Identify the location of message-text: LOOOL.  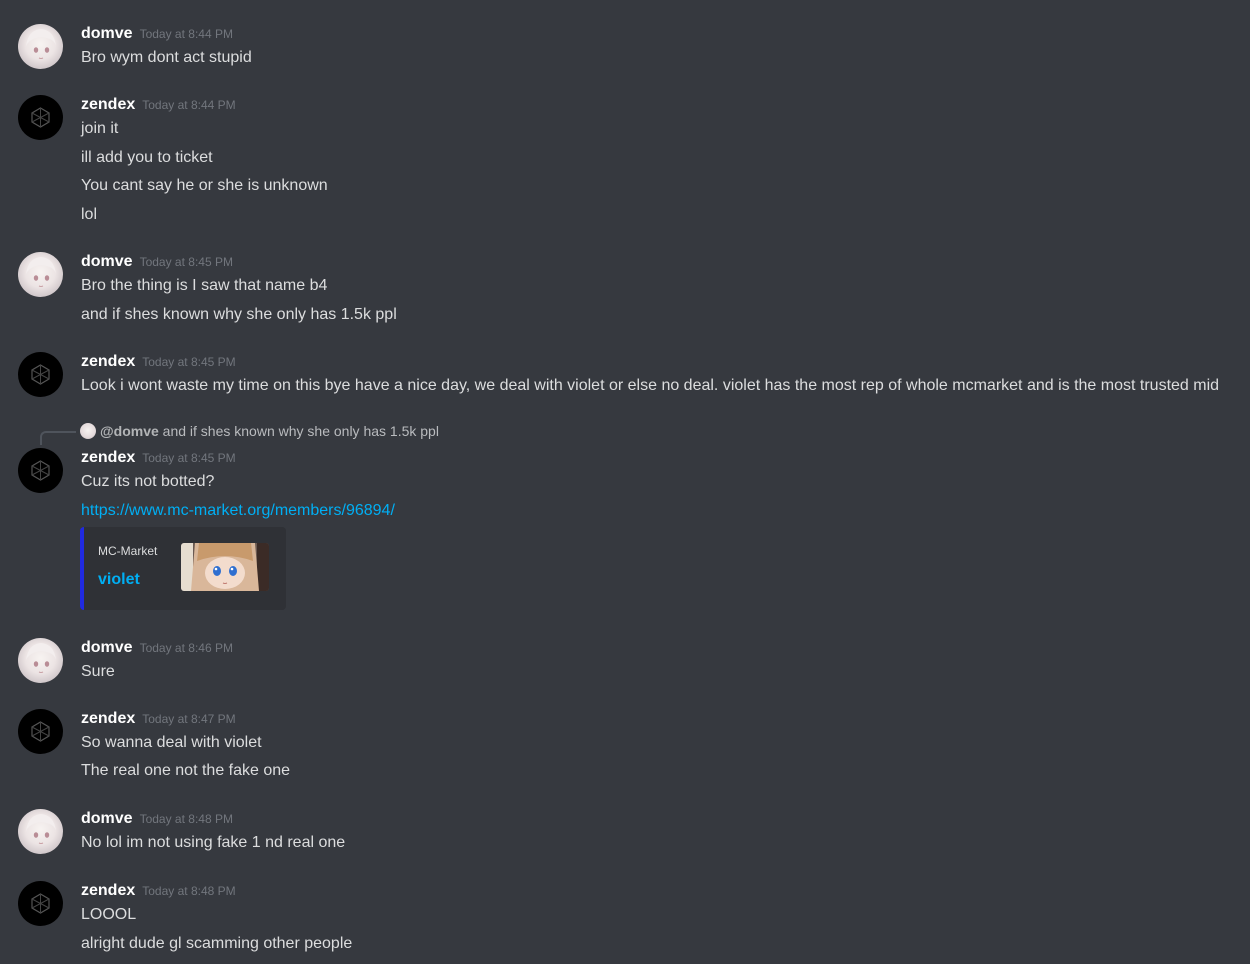
(109, 914).